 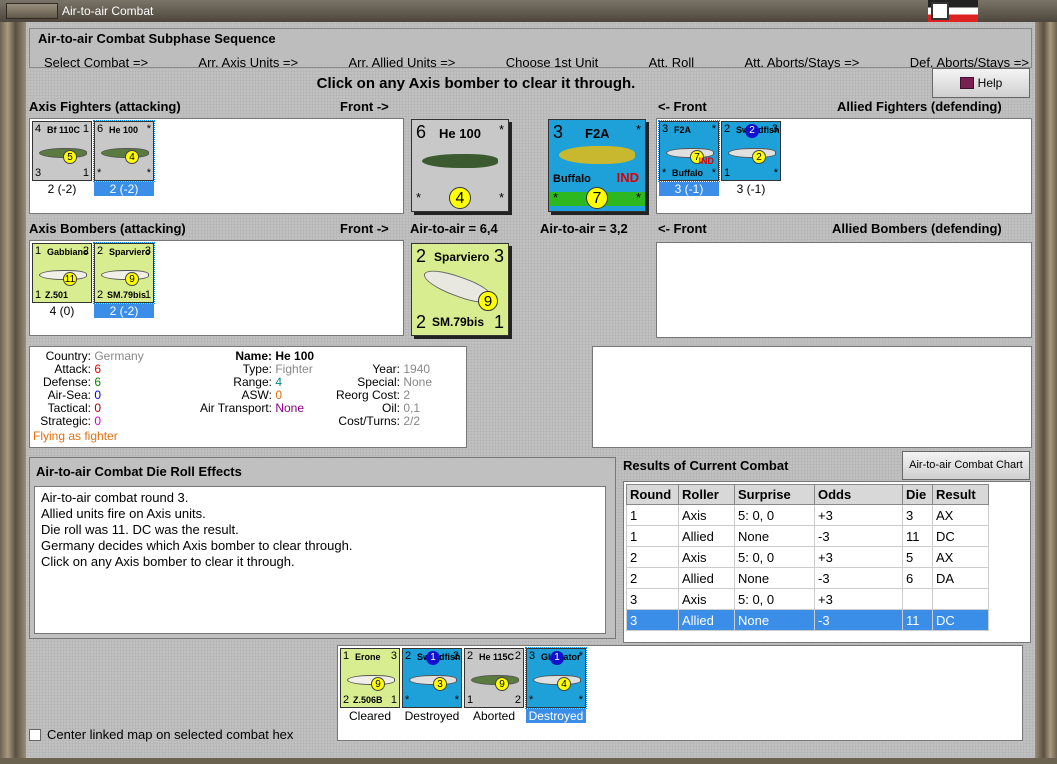 I want to click on big-allied-fighter-tag: IND, so click(x=627, y=177).